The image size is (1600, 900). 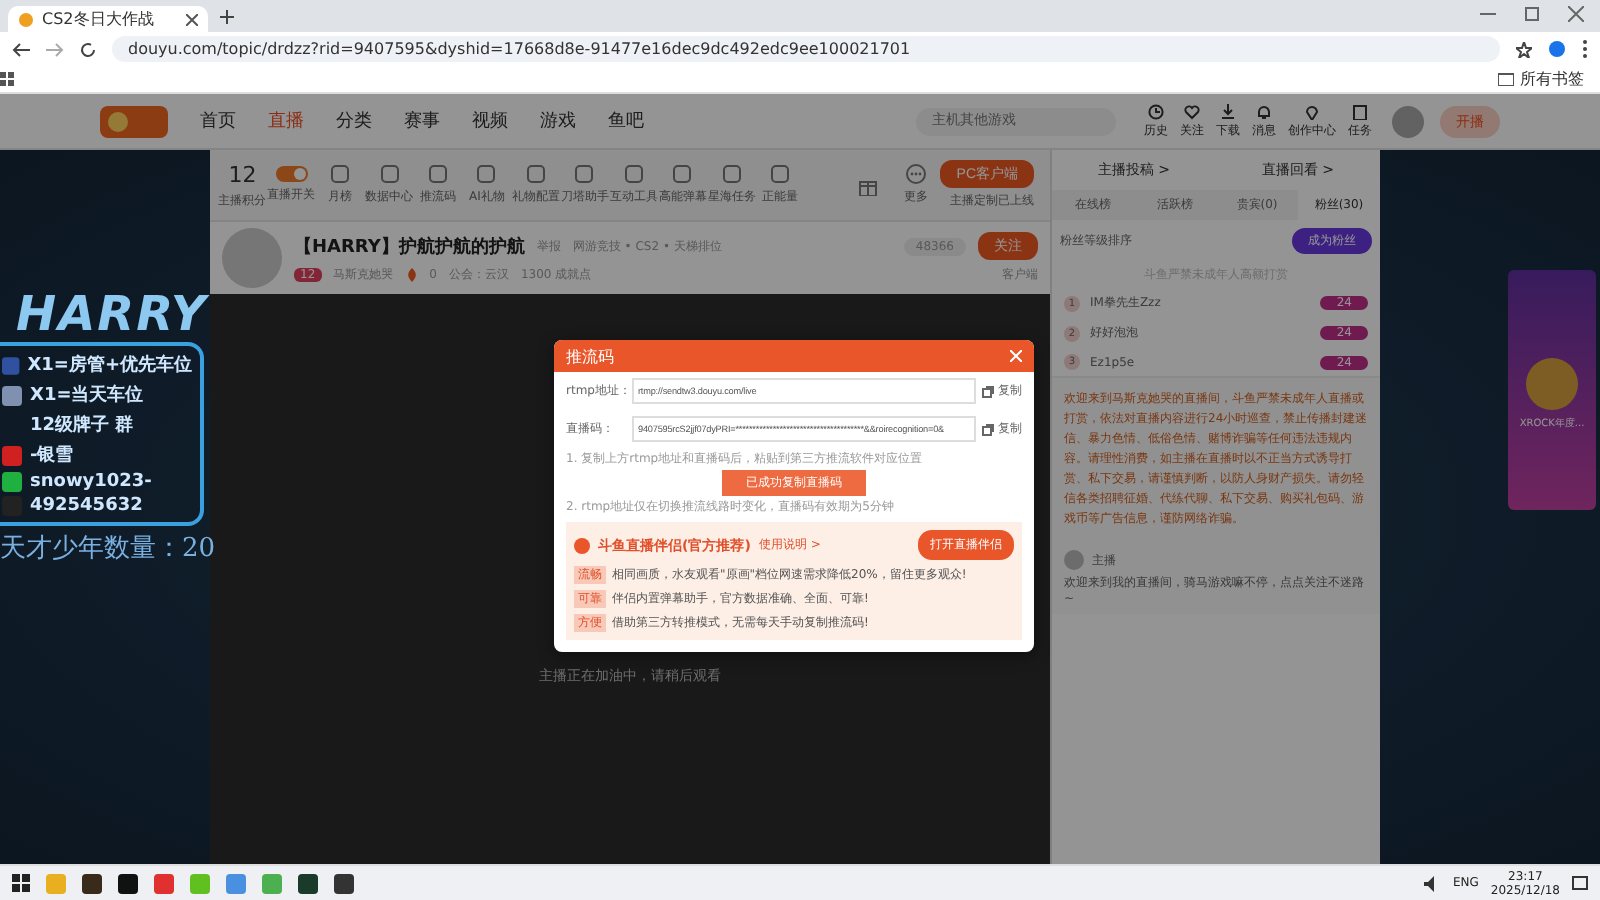 What do you see at coordinates (409, 246) in the screenshot?
I see `stream-title: 【HARRY】护航护航的护航` at bounding box center [409, 246].